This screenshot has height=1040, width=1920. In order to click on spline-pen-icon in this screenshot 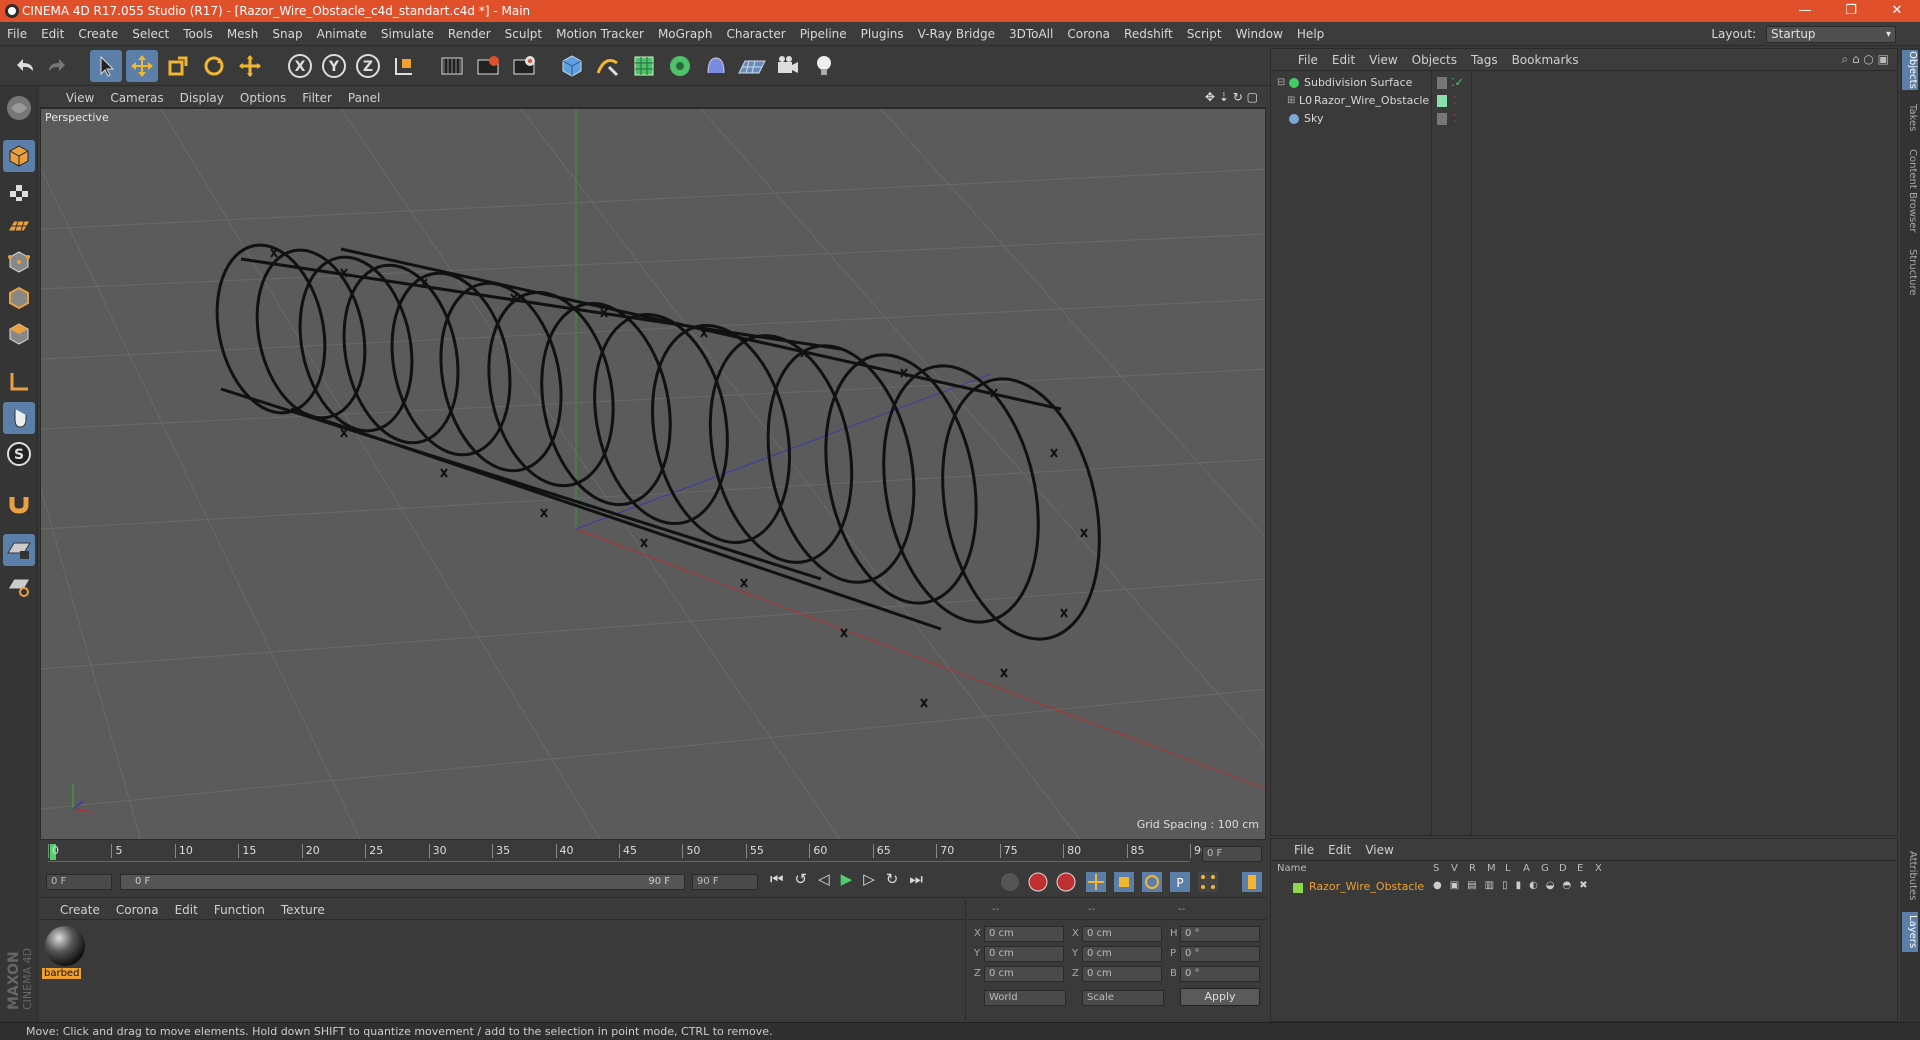, I will do `click(608, 66)`.